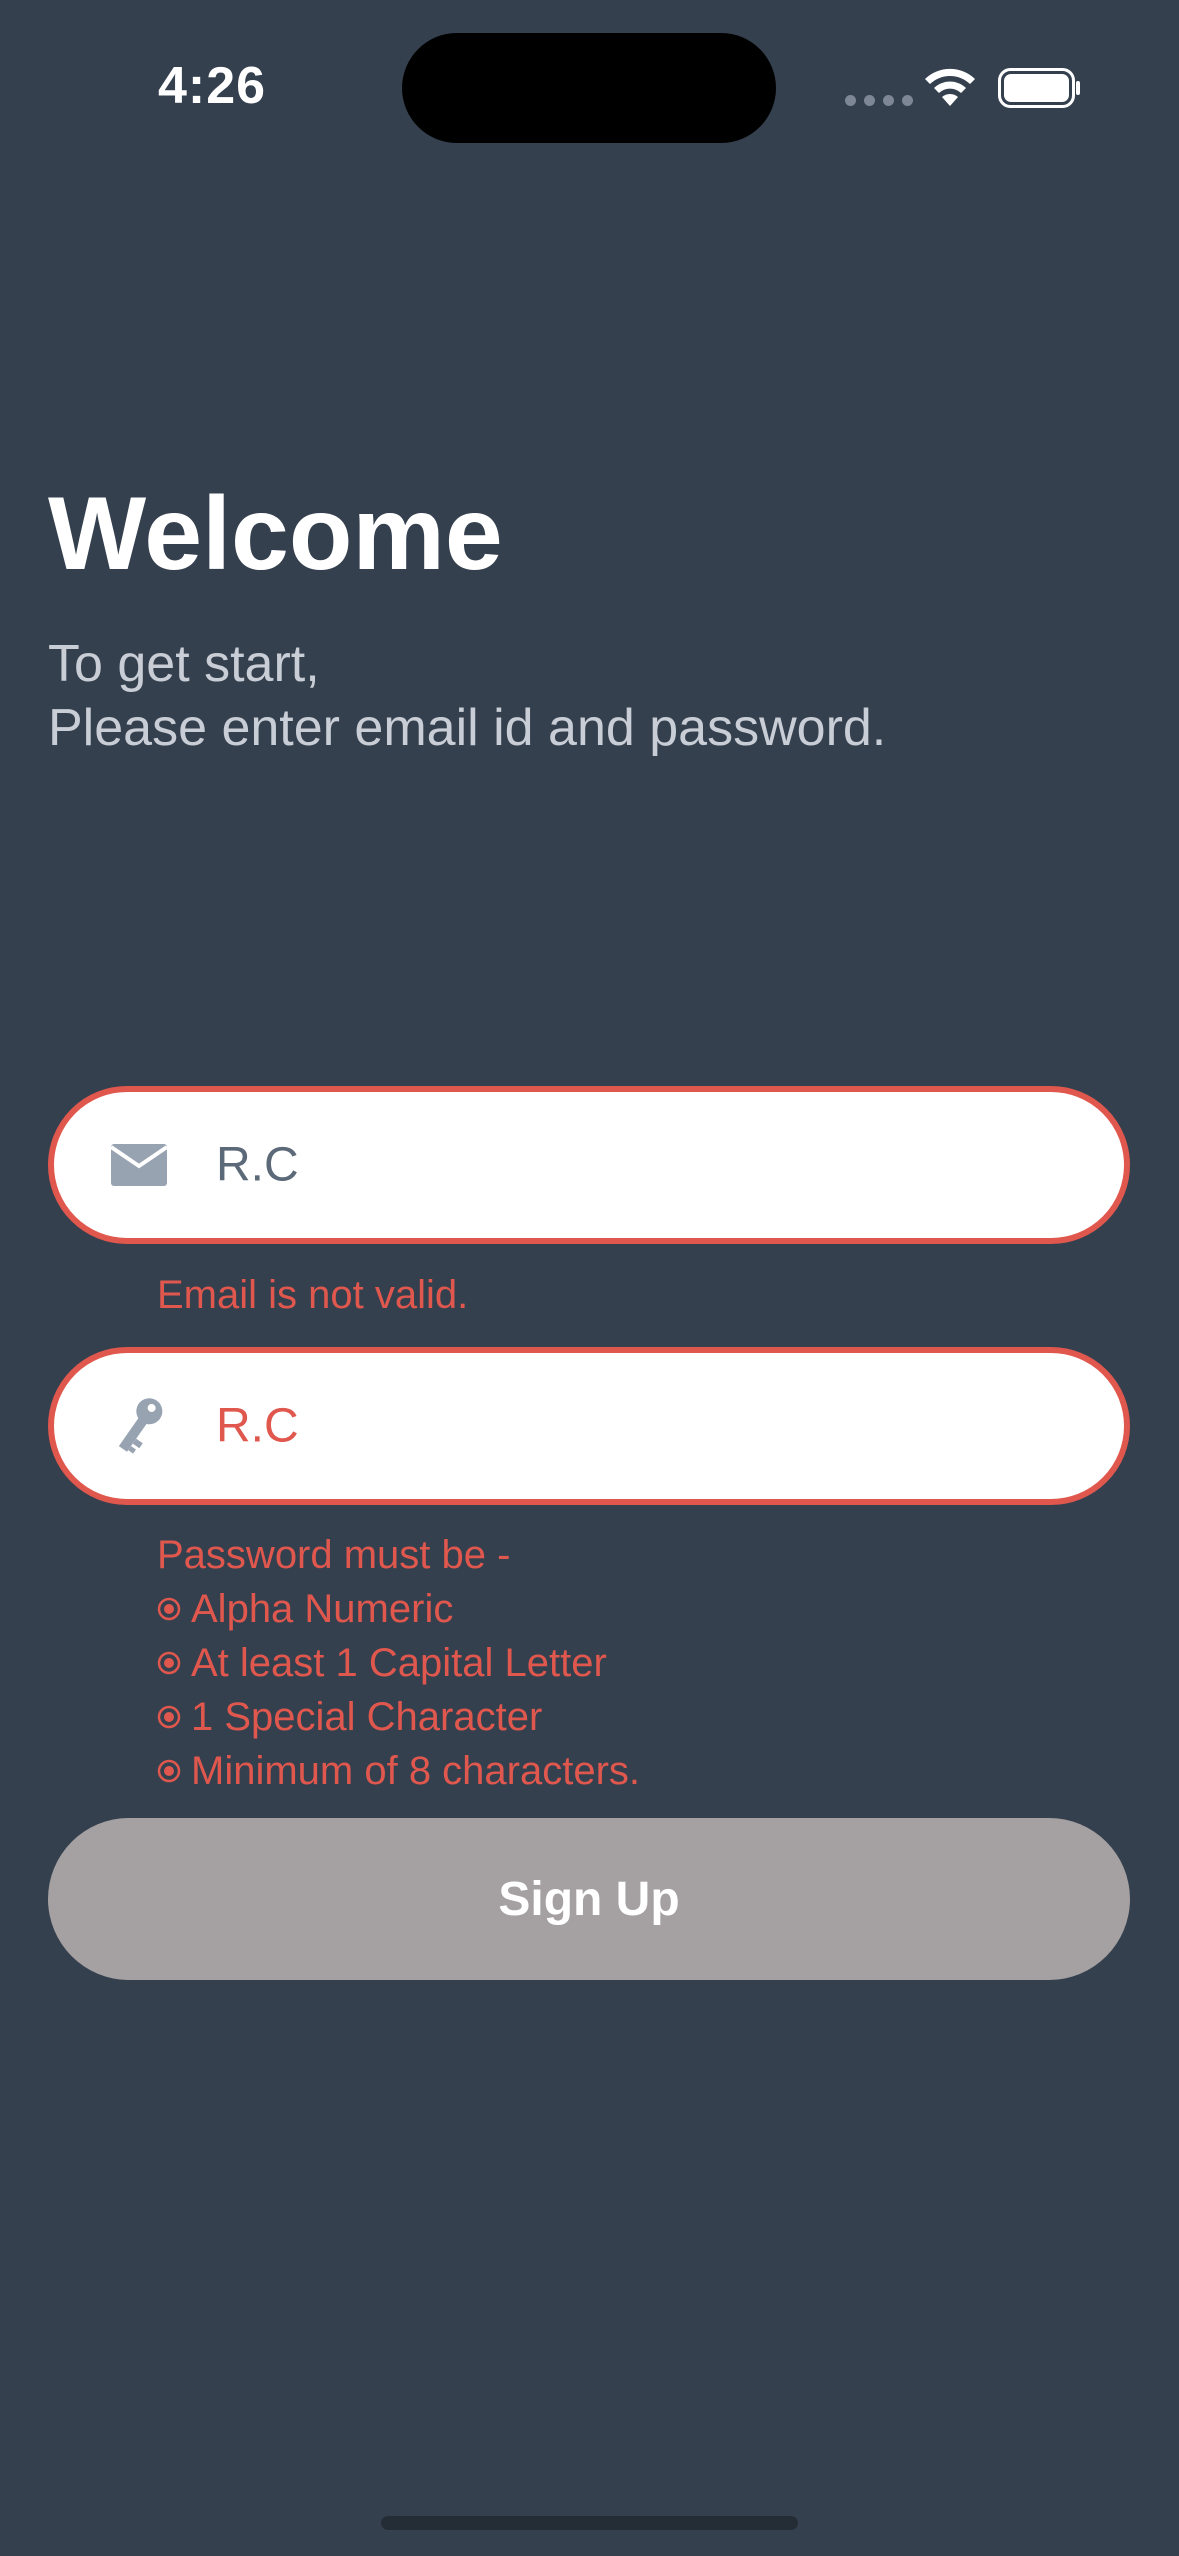 This screenshot has height=2556, width=1179. What do you see at coordinates (313, 1295) in the screenshot?
I see `email-error-message: Email is not valid.` at bounding box center [313, 1295].